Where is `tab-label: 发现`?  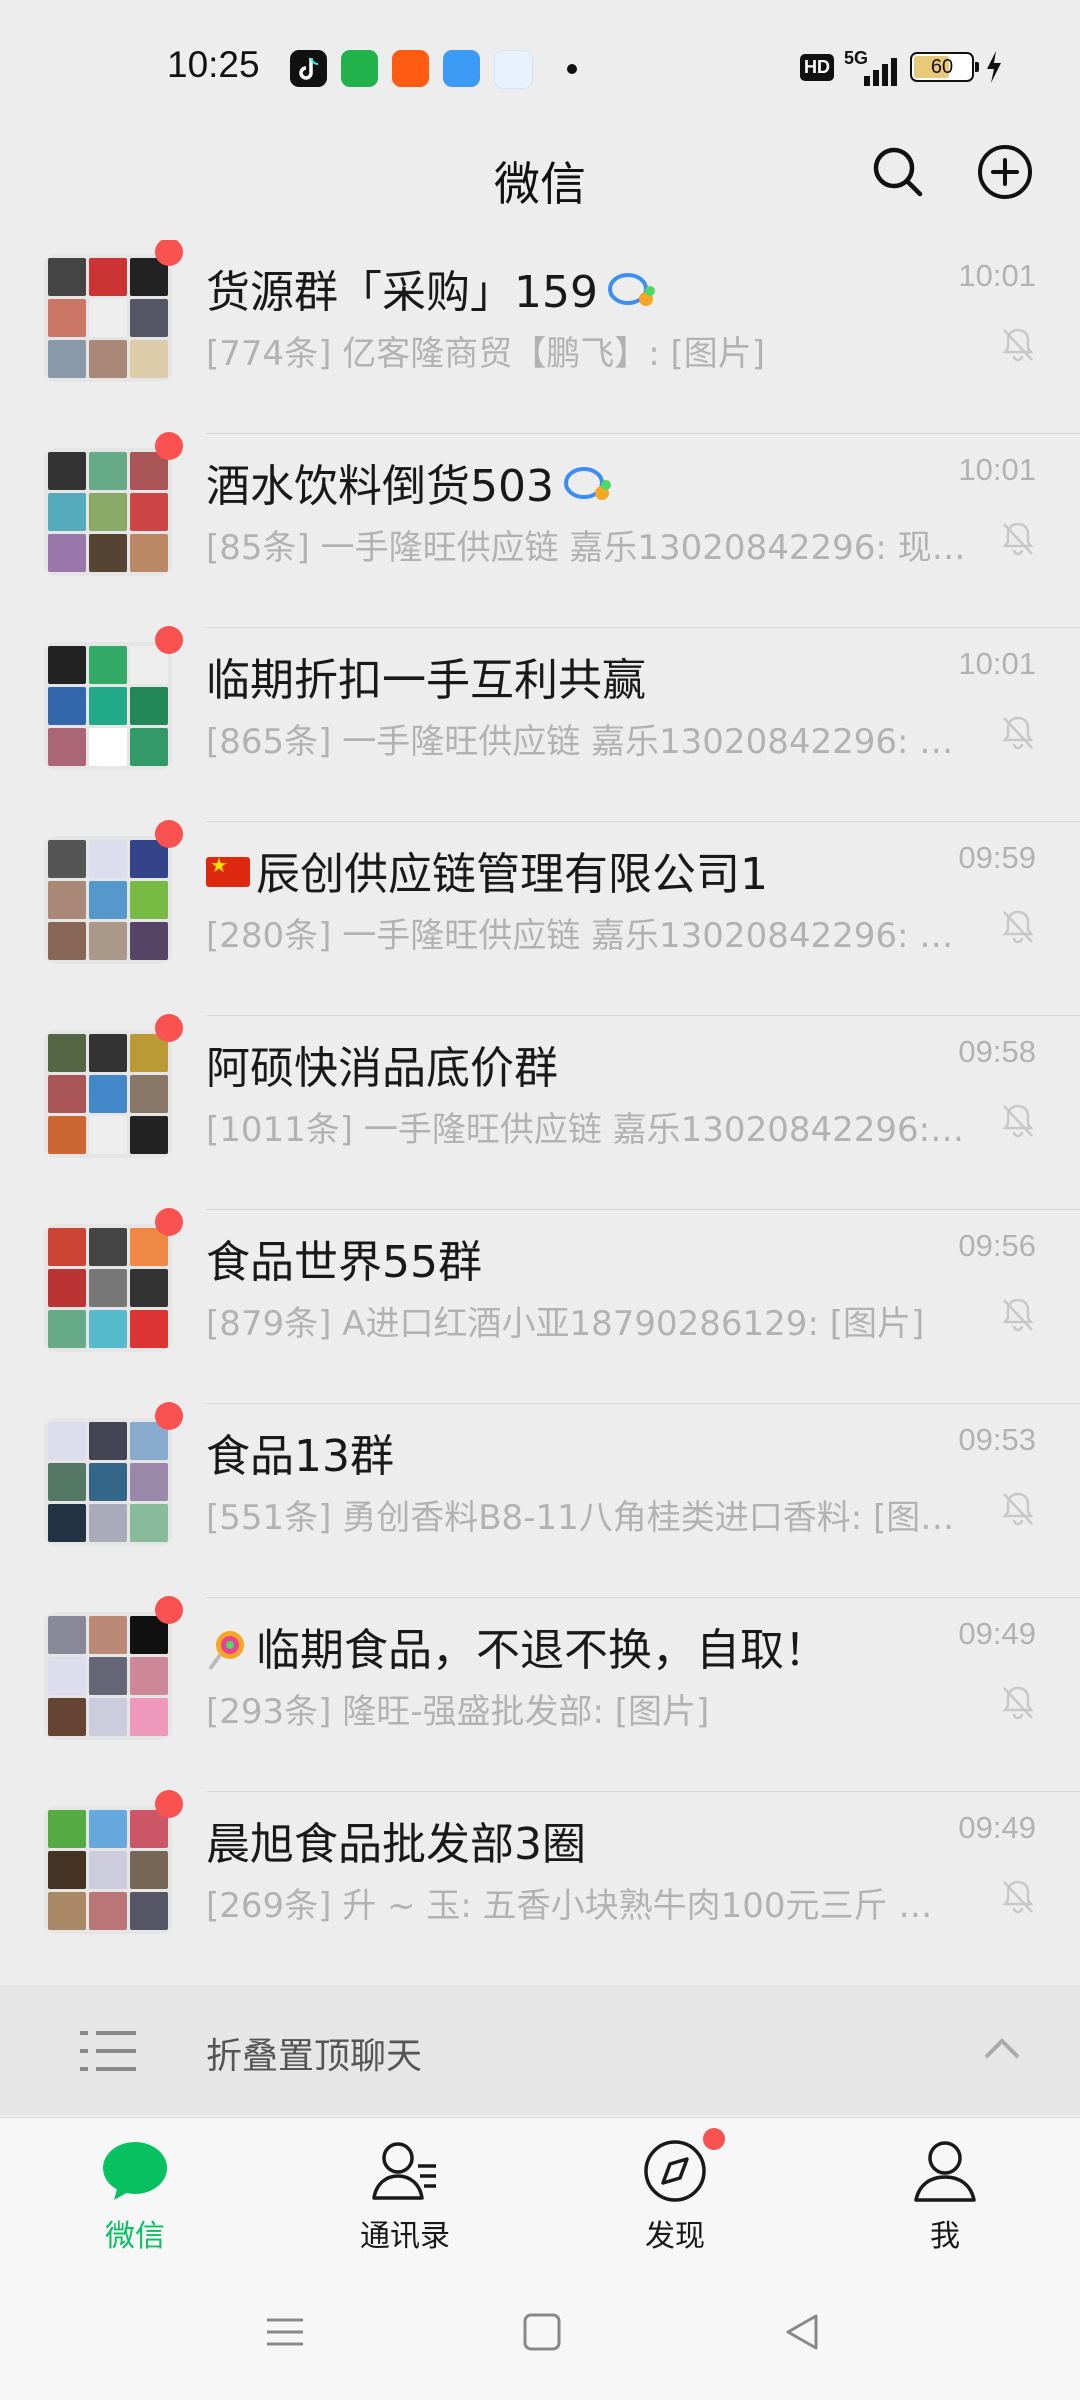 tab-label: 发现 is located at coordinates (675, 2236).